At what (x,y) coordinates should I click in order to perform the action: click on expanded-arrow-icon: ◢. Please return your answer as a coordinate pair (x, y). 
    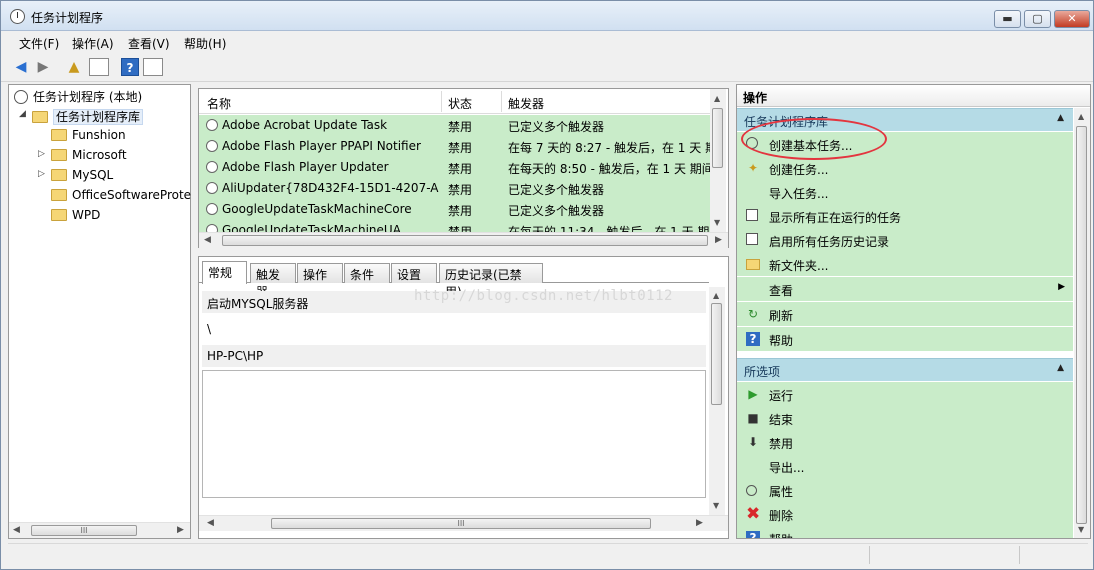
    Looking at the image, I should click on (22, 114).